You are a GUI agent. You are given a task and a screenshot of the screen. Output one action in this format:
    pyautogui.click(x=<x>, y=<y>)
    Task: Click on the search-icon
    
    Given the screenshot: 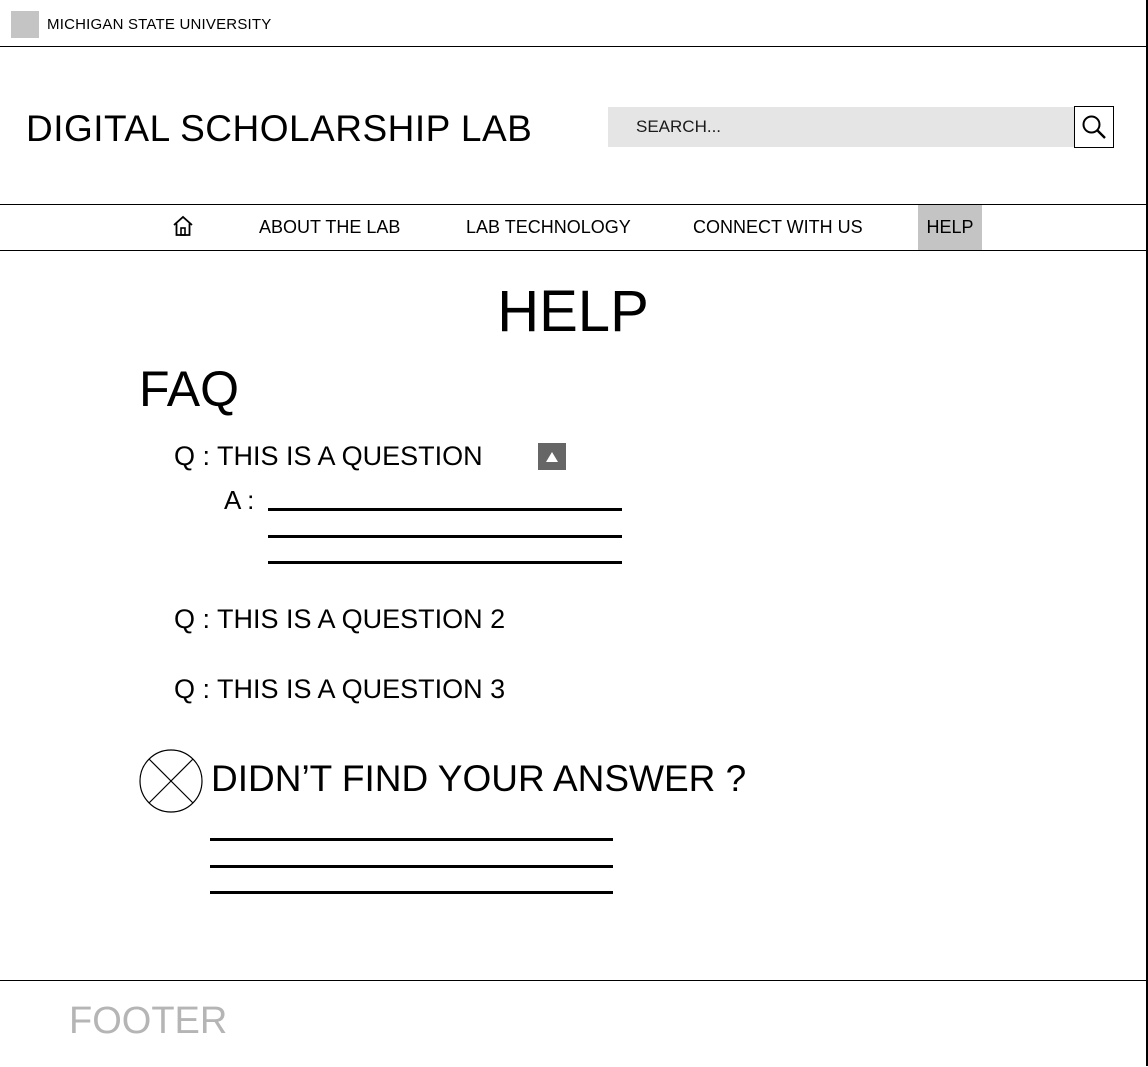 What is the action you would take?
    pyautogui.click(x=1094, y=127)
    